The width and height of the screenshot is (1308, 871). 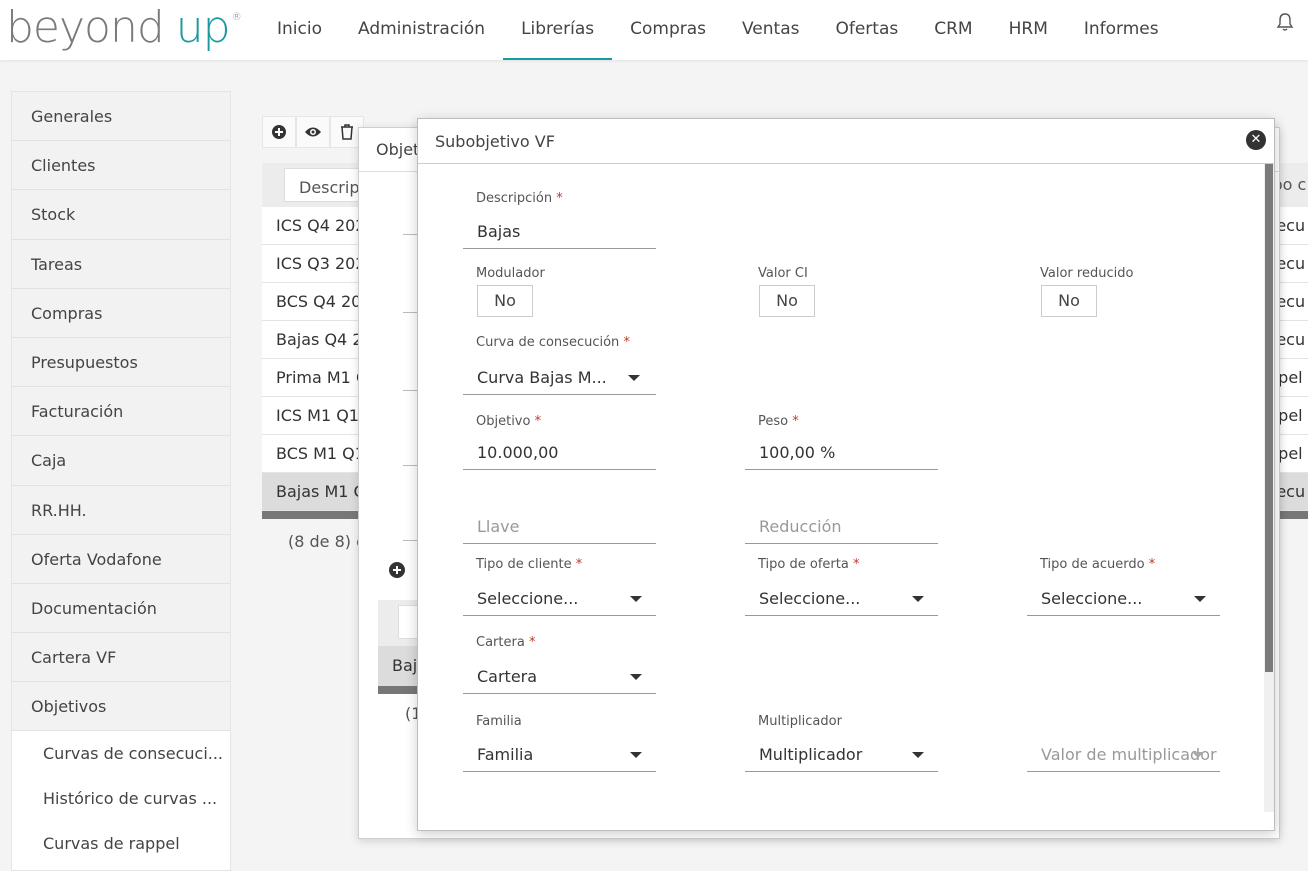 I want to click on tipo-cliente-label: Tipo de cliente *, so click(x=529, y=564).